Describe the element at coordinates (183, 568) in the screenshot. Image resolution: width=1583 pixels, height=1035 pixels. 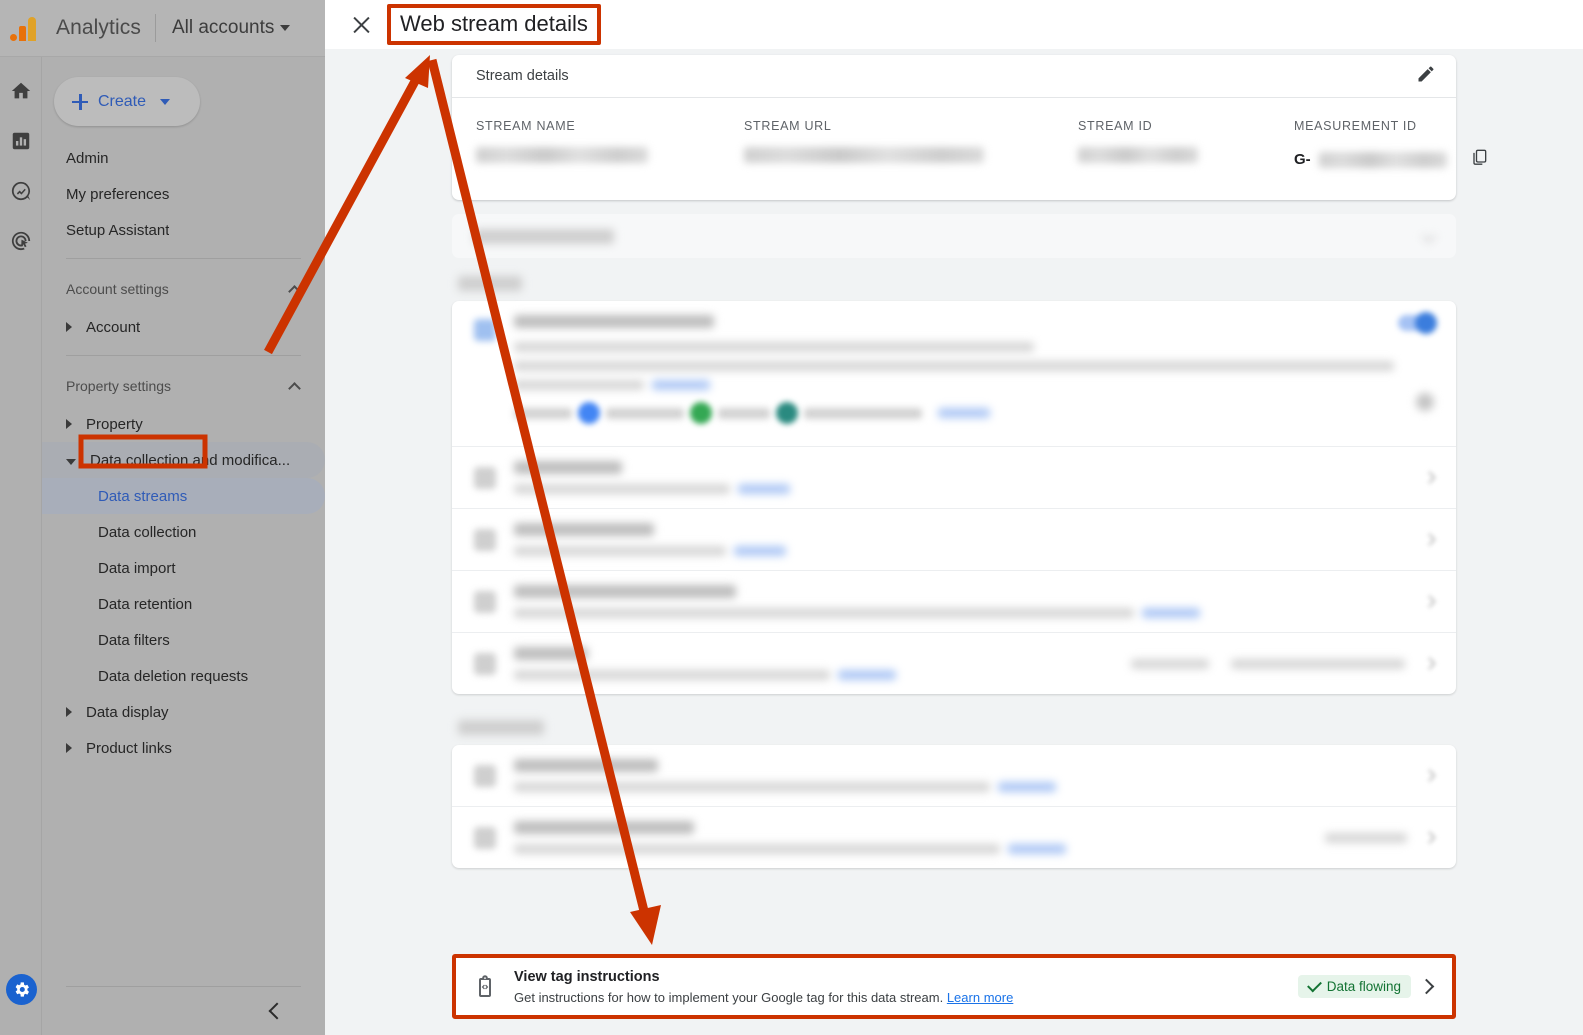
I see `sidebar-item-data-import: Data import` at that location.